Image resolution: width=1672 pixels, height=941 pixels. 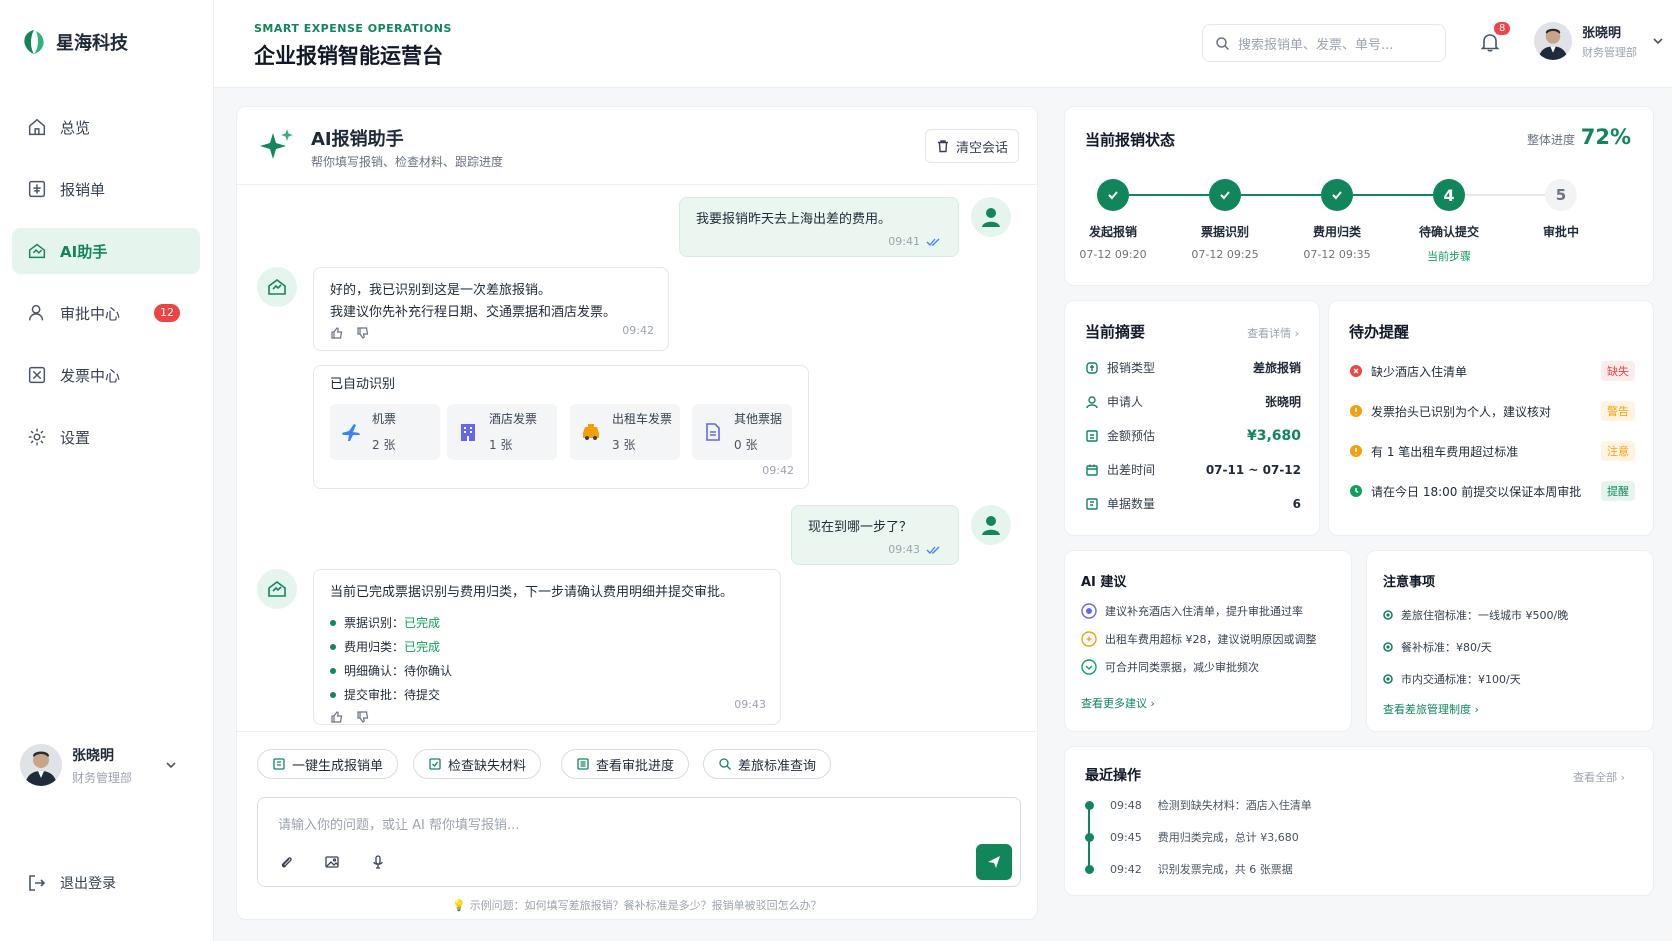 I want to click on step-approval: 5 审批中, so click(x=1561, y=209).